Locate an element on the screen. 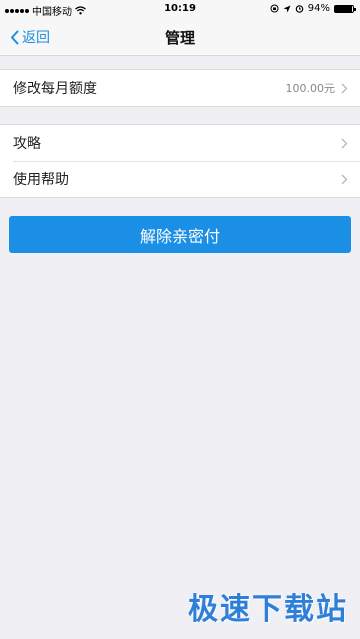 Image resolution: width=360 pixels, height=639 pixels. nav-bar: 返回 管理 is located at coordinates (180, 37).